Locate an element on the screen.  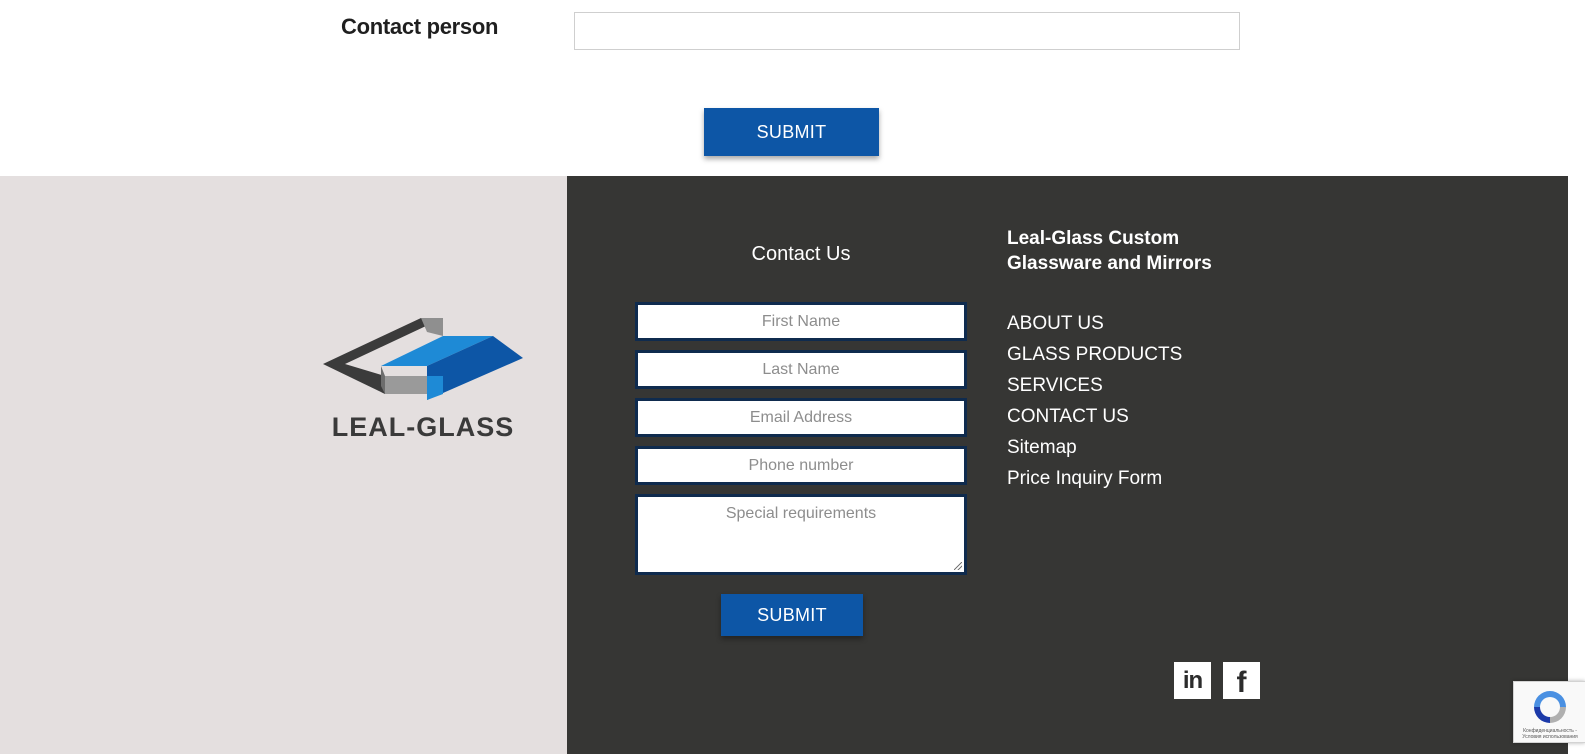
resize-grip-icon is located at coordinates (958, 566).